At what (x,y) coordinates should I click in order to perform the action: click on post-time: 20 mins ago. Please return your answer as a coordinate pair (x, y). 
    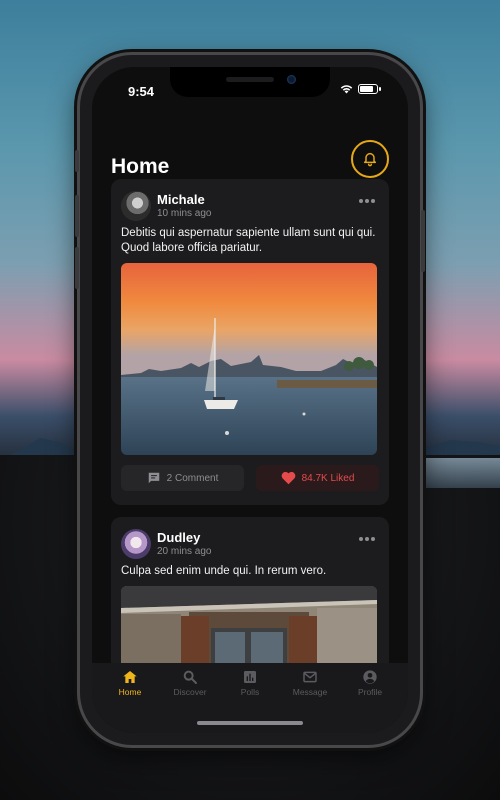
    Looking at the image, I should click on (184, 551).